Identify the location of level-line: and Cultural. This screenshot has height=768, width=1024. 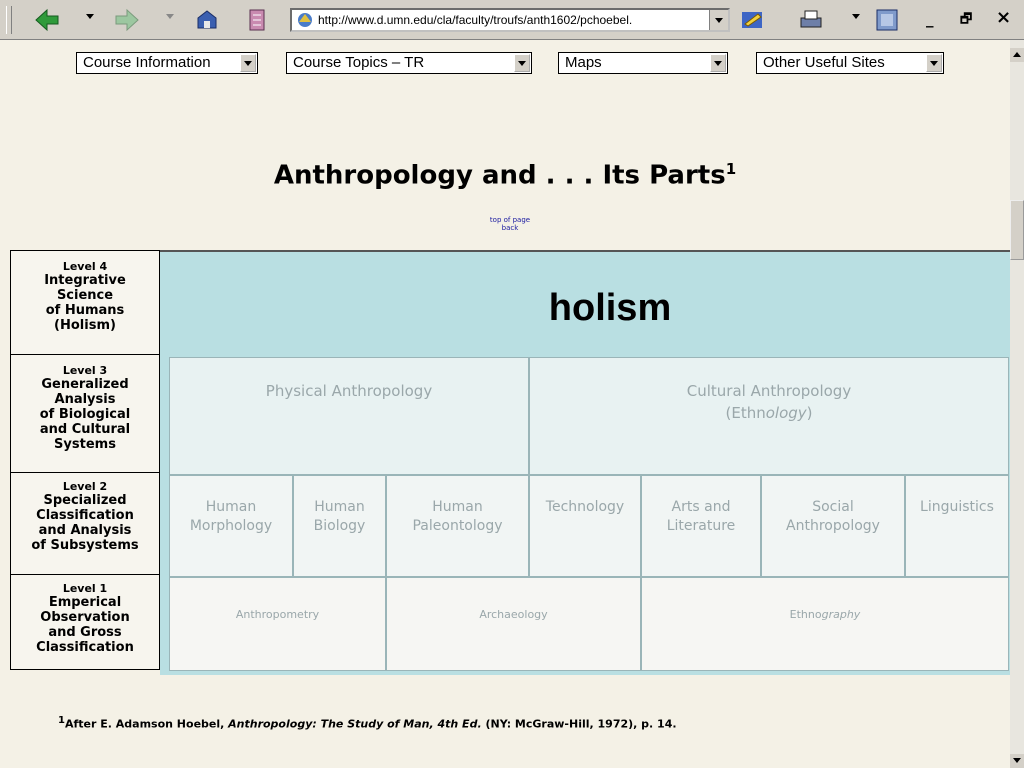
(85, 429).